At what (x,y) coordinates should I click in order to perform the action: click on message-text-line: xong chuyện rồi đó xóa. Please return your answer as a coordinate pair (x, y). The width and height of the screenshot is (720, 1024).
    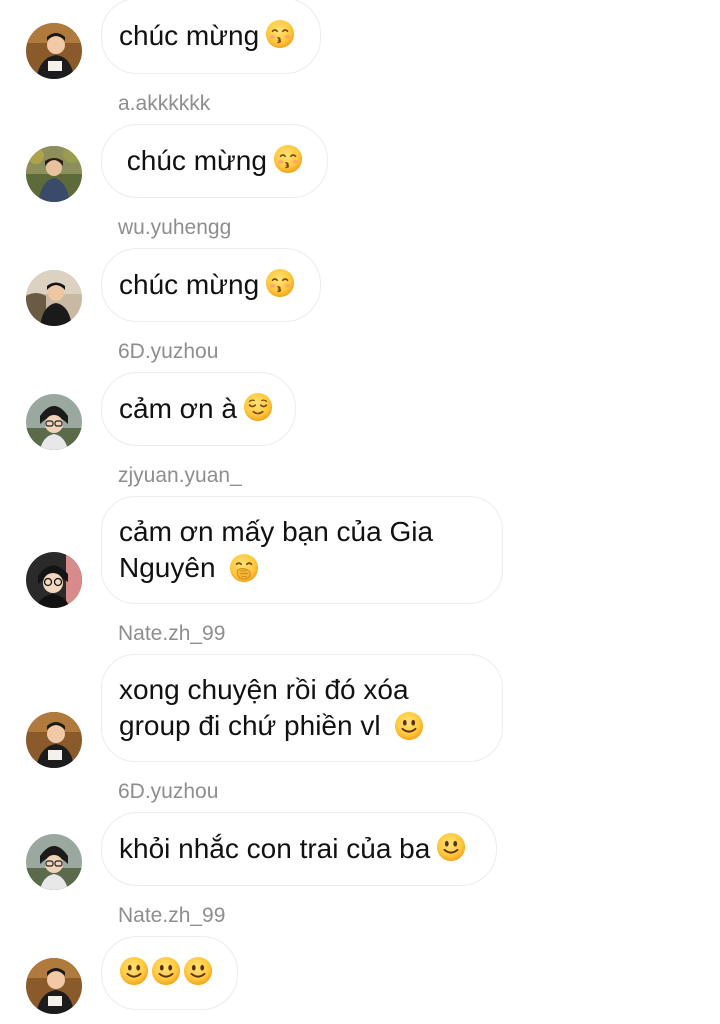
    Looking at the image, I should click on (264, 689).